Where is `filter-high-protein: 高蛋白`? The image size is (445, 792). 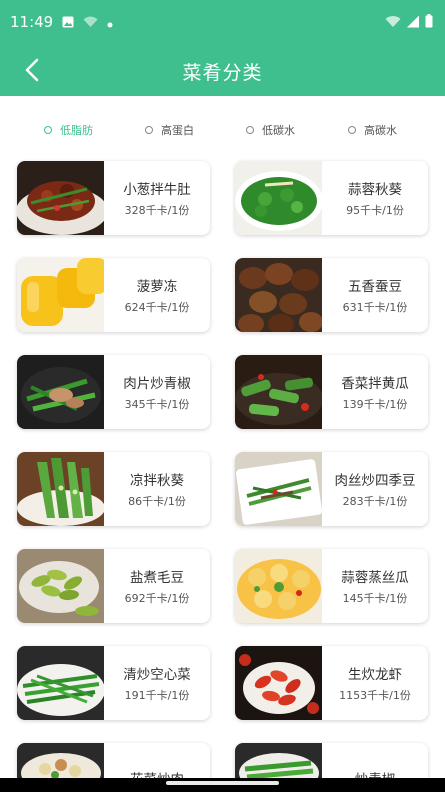
filter-high-protein: 高蛋白 is located at coordinates (169, 130).